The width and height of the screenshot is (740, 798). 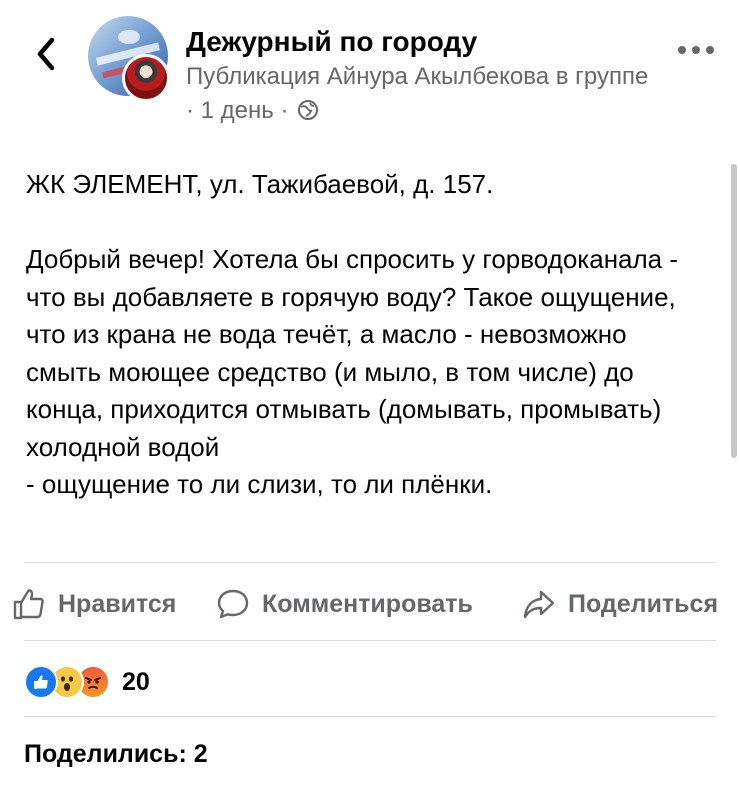 I want to click on action-bar: Нравится Комментировать Поделиться, so click(x=370, y=604).